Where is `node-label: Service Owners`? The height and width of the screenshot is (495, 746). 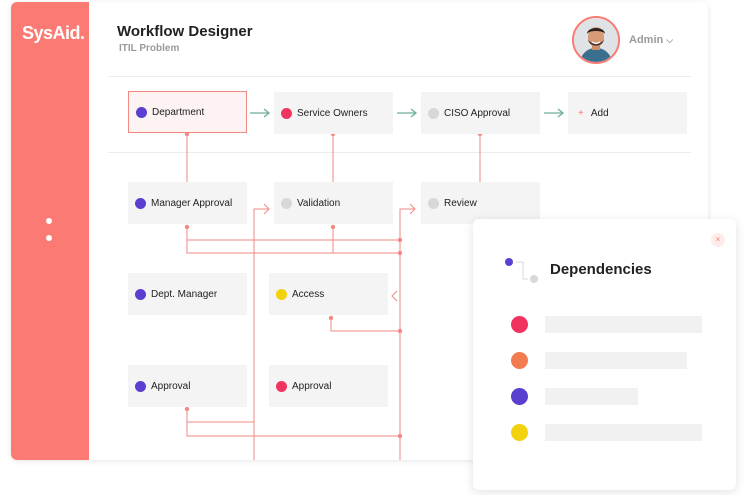
node-label: Service Owners is located at coordinates (332, 113).